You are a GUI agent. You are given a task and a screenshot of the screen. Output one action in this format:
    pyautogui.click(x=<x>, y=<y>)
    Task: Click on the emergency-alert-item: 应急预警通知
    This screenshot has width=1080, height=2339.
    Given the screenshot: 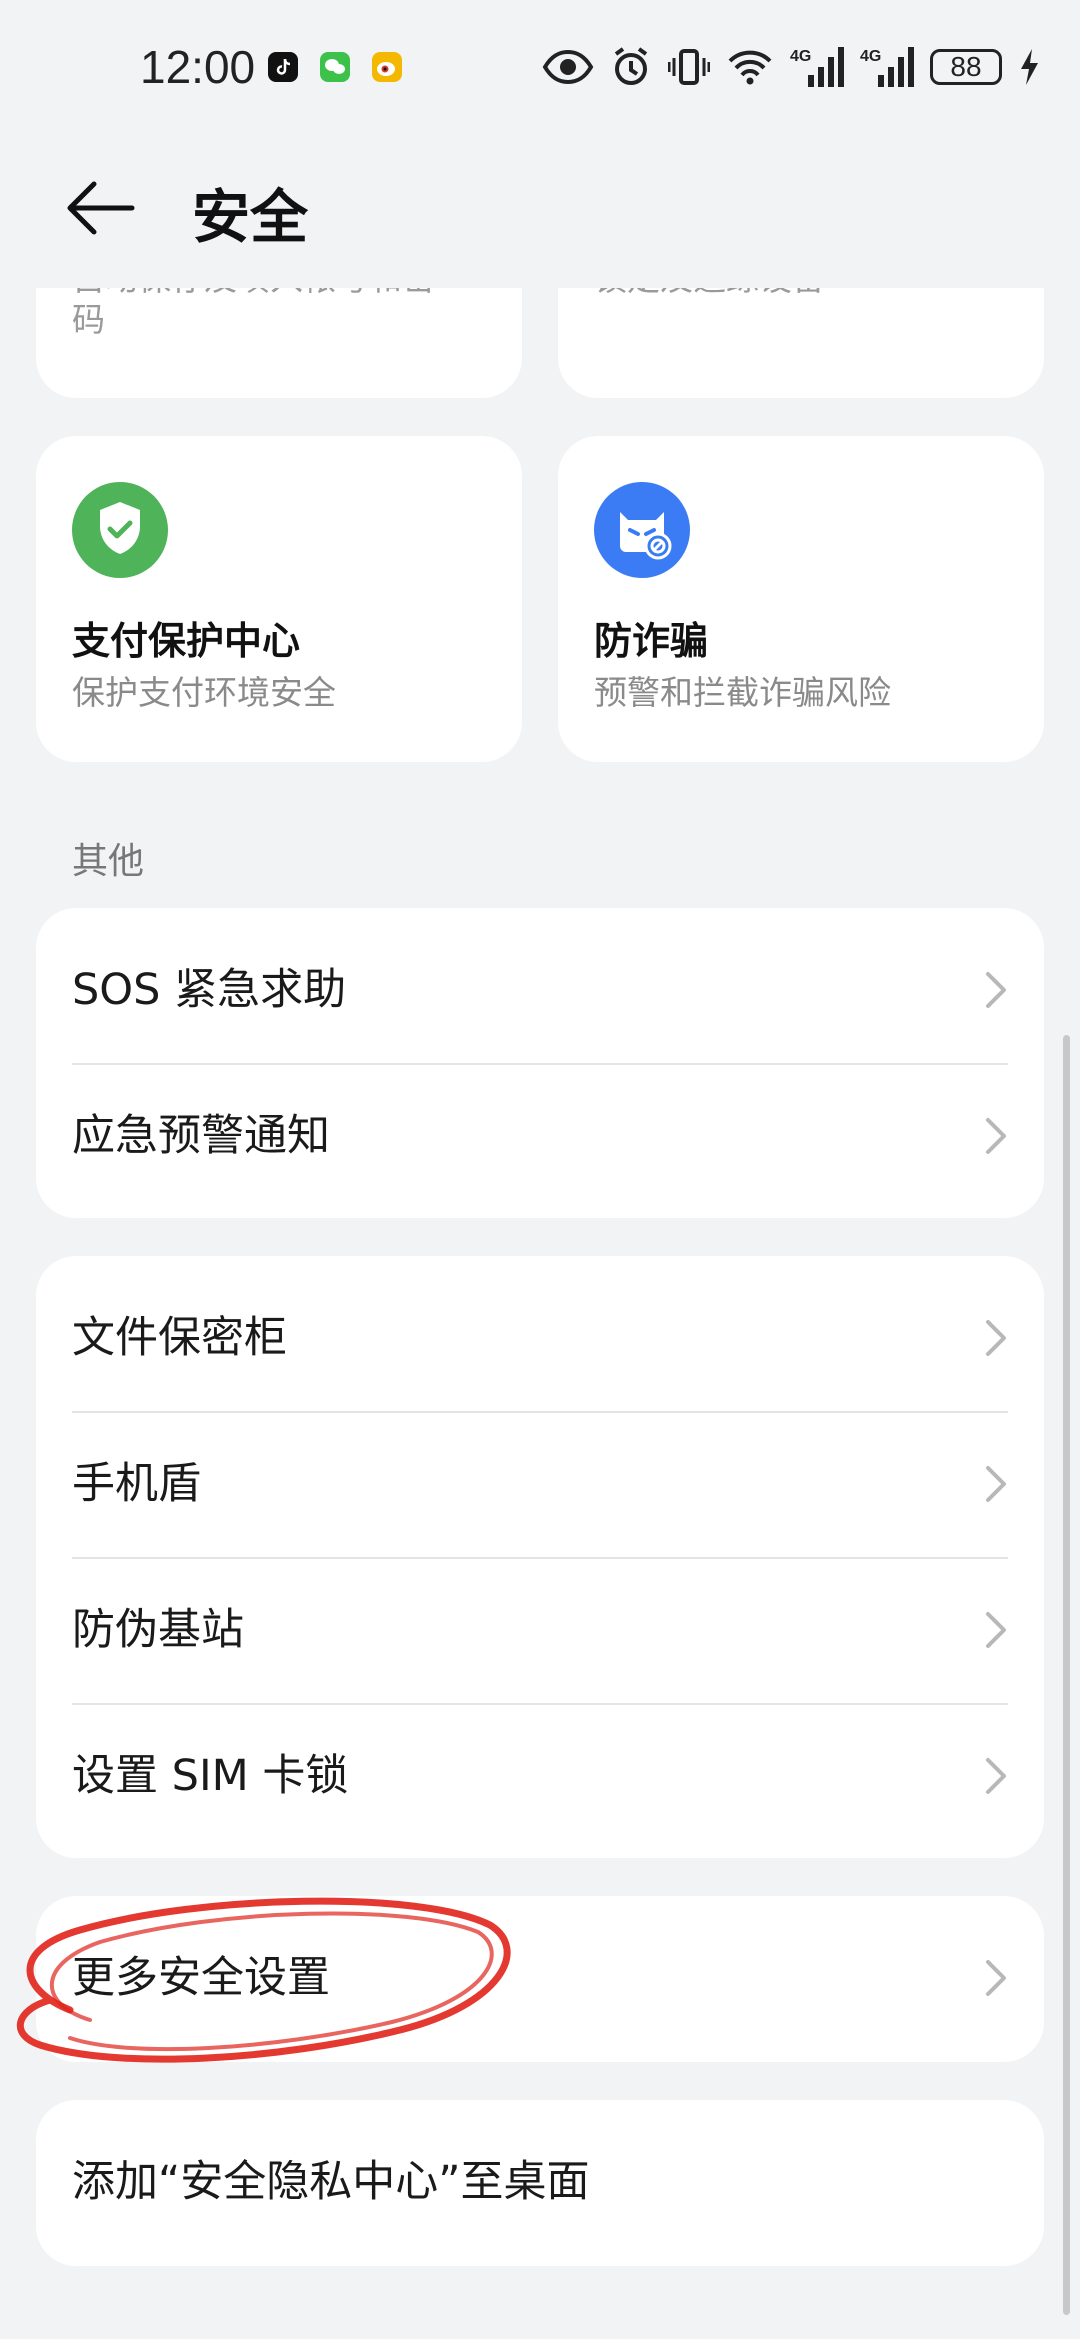 What is the action you would take?
    pyautogui.click(x=540, y=1136)
    